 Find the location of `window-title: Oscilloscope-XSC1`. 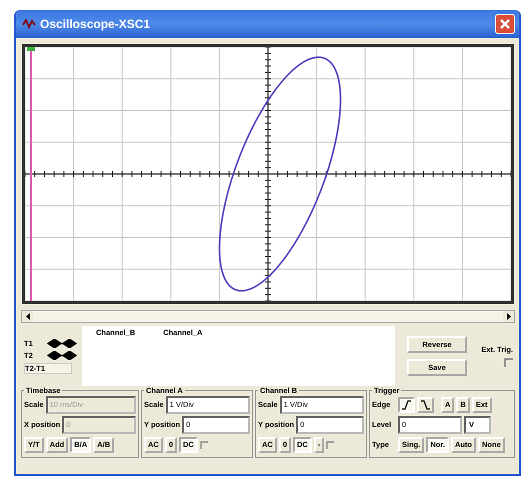

window-title: Oscilloscope-XSC1 is located at coordinates (96, 24).